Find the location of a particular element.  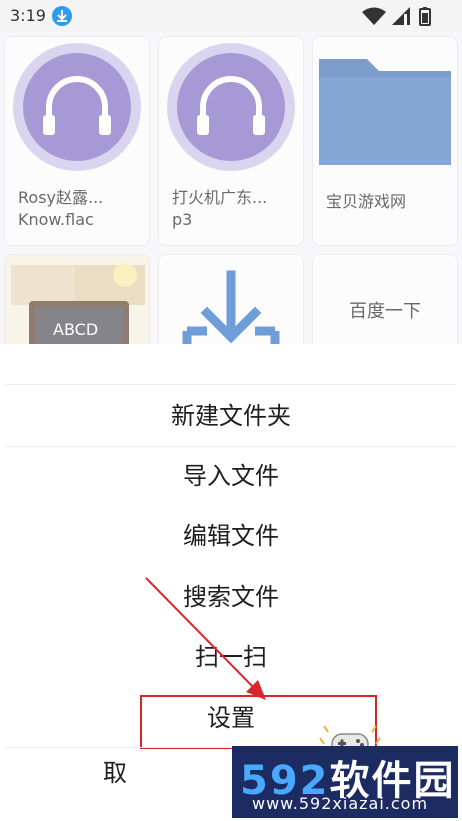

watermark-url: www.592xiazai.com is located at coordinates (340, 803).